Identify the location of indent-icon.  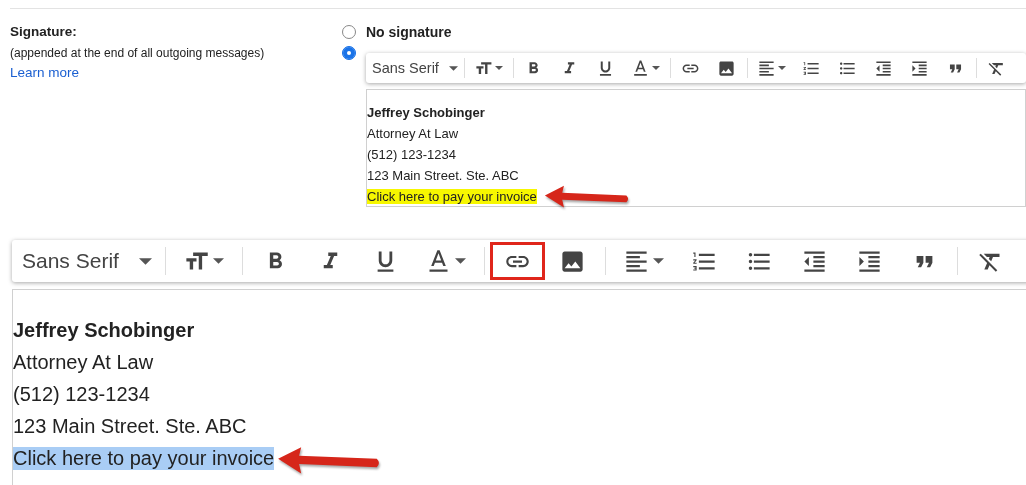
(920, 68).